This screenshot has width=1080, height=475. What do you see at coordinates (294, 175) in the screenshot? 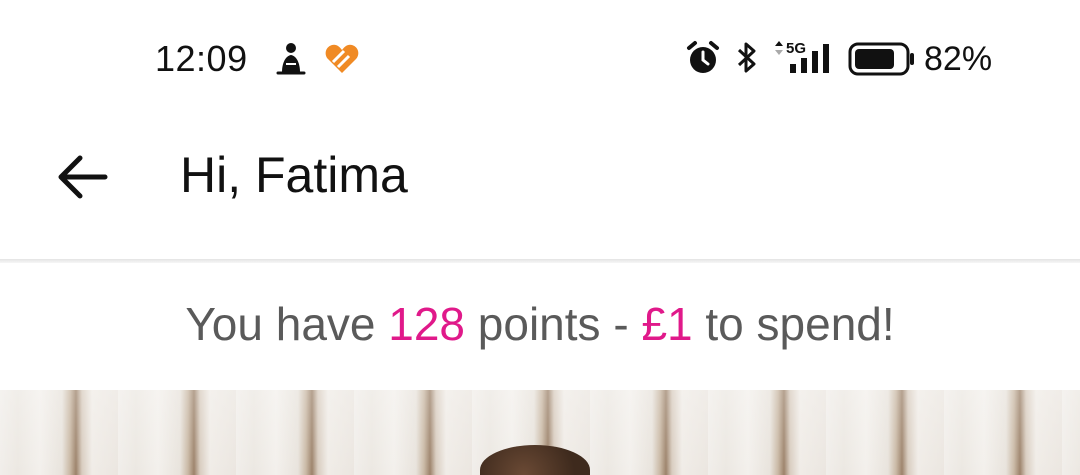
I see `page-title: Hi, Fatima` at bounding box center [294, 175].